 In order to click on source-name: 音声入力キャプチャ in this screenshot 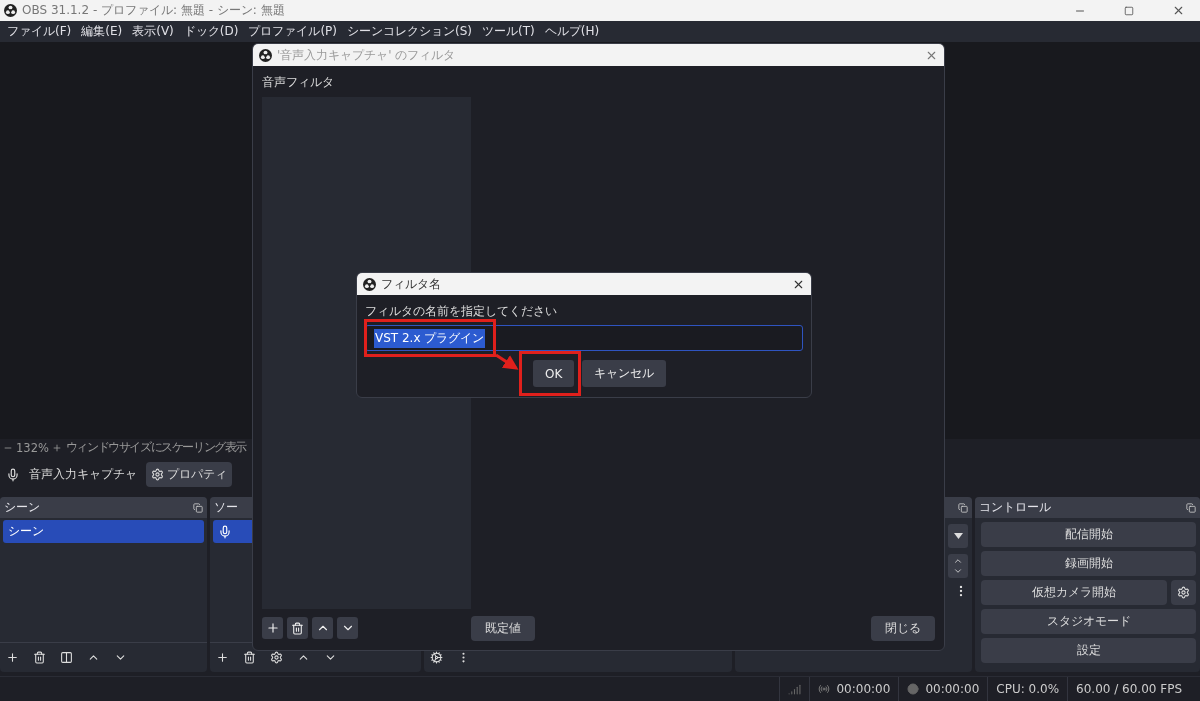, I will do `click(83, 474)`.